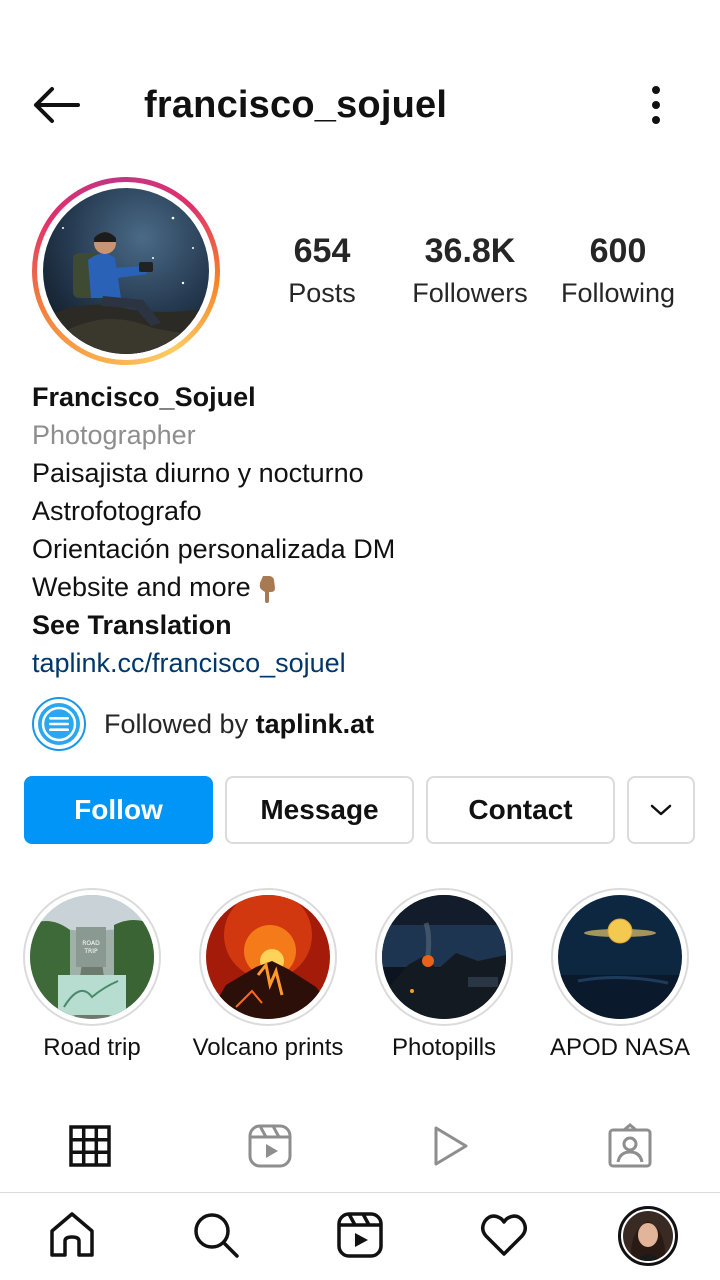 This screenshot has width=720, height=1280. I want to click on taplink-avatar-icon, so click(59, 724).